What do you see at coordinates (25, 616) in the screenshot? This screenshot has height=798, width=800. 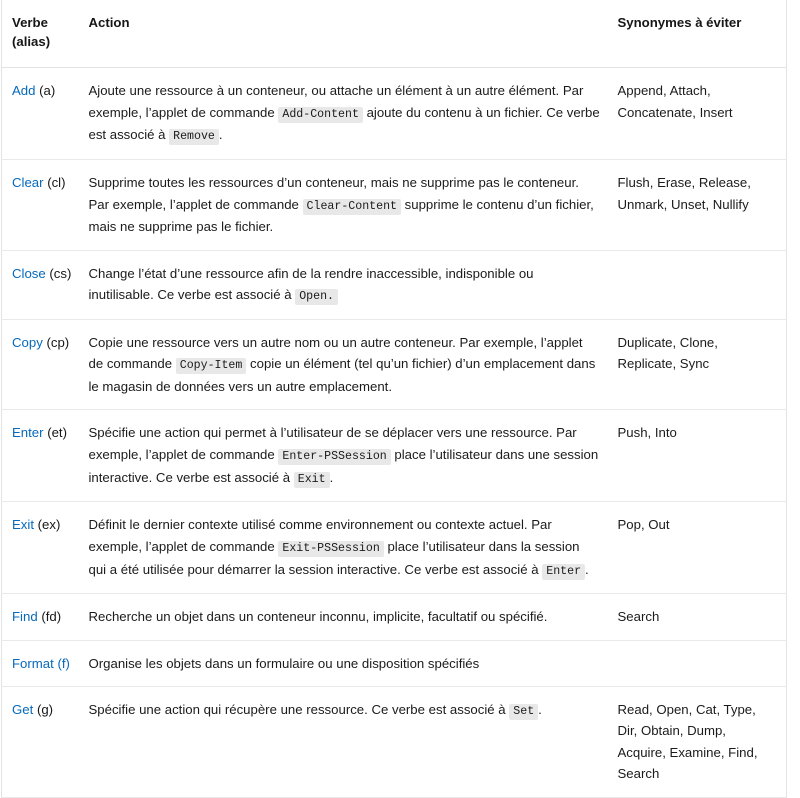 I see `verb-link: Find` at bounding box center [25, 616].